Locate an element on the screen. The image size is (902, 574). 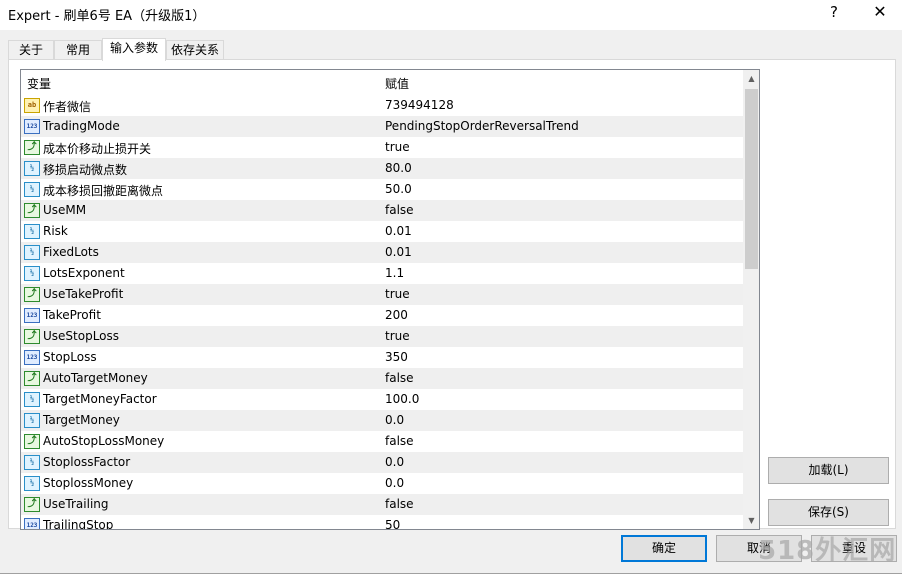
parameter-value: 739494128 is located at coordinates (419, 105).